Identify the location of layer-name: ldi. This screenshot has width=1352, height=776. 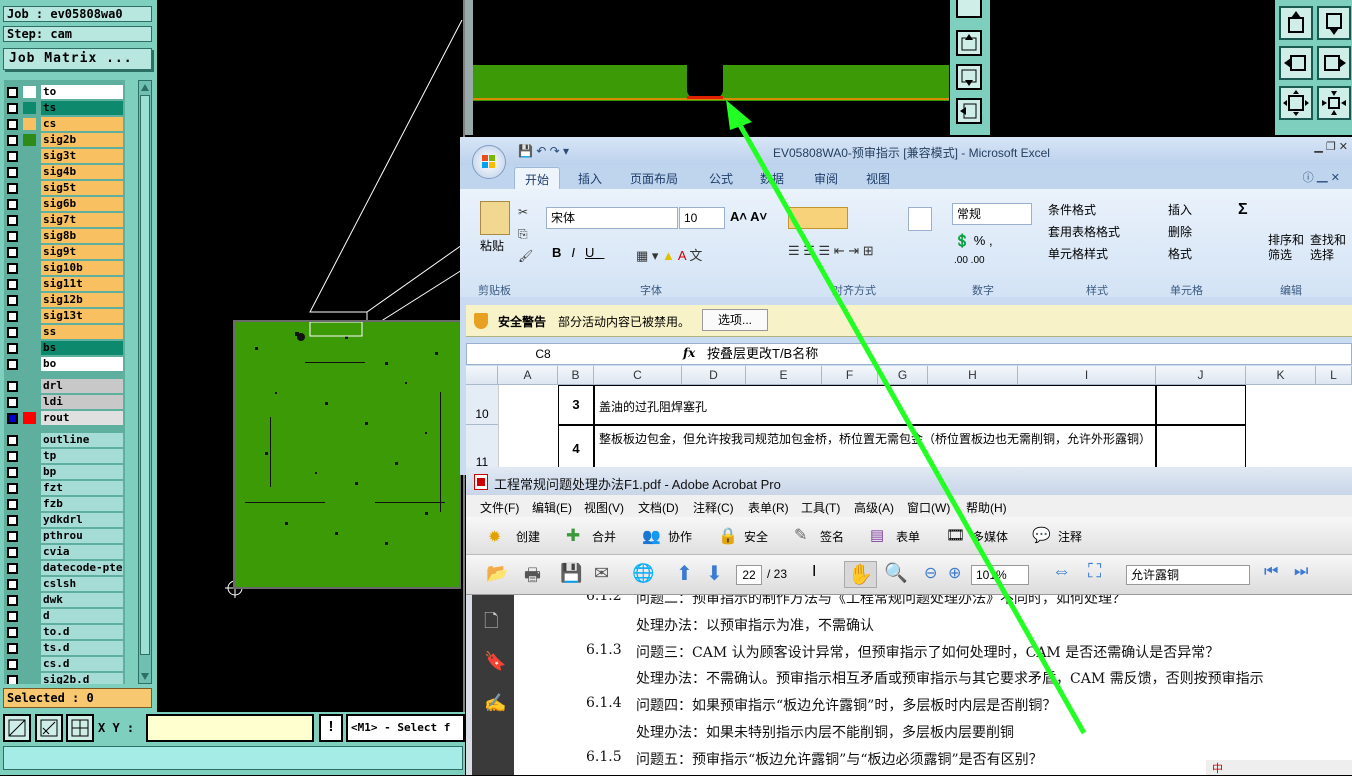
(82, 402).